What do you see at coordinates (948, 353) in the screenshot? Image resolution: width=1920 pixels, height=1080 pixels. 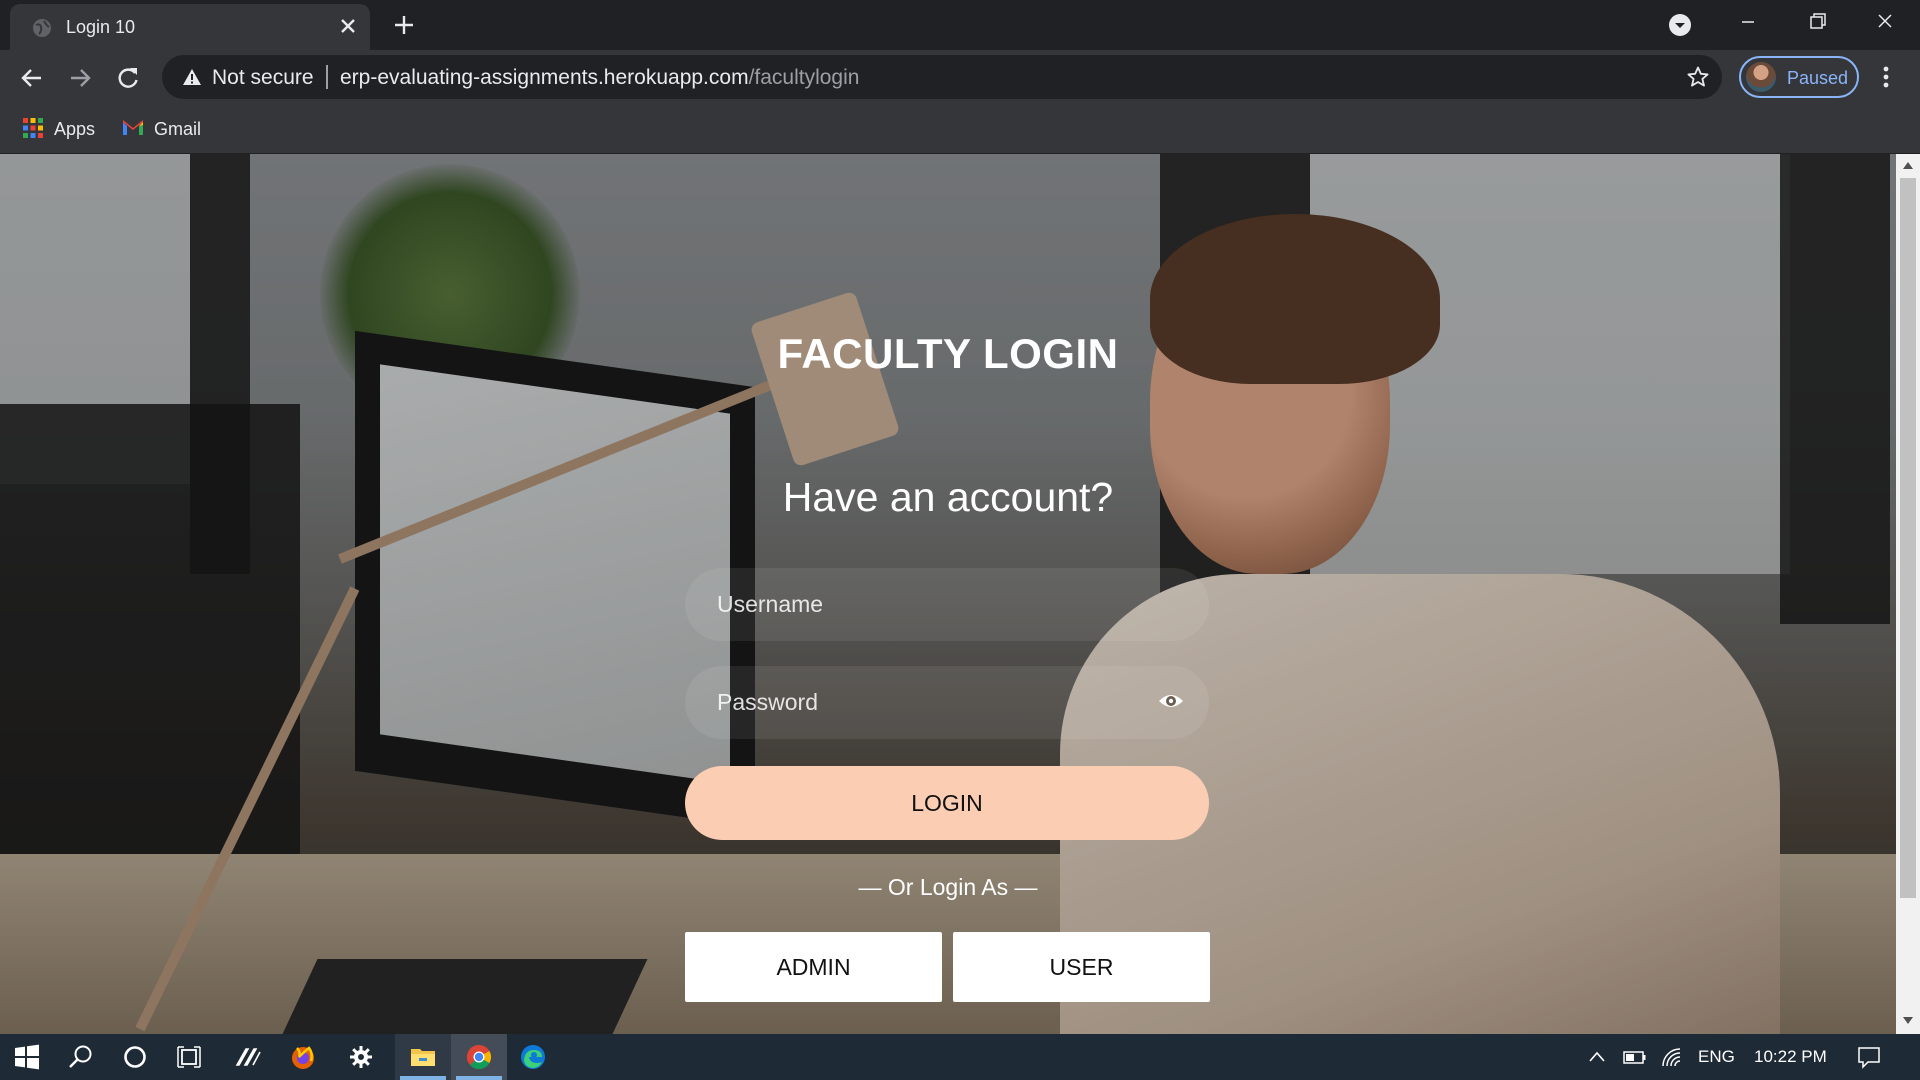 I see `page-title: FACULTY LOGIN` at bounding box center [948, 353].